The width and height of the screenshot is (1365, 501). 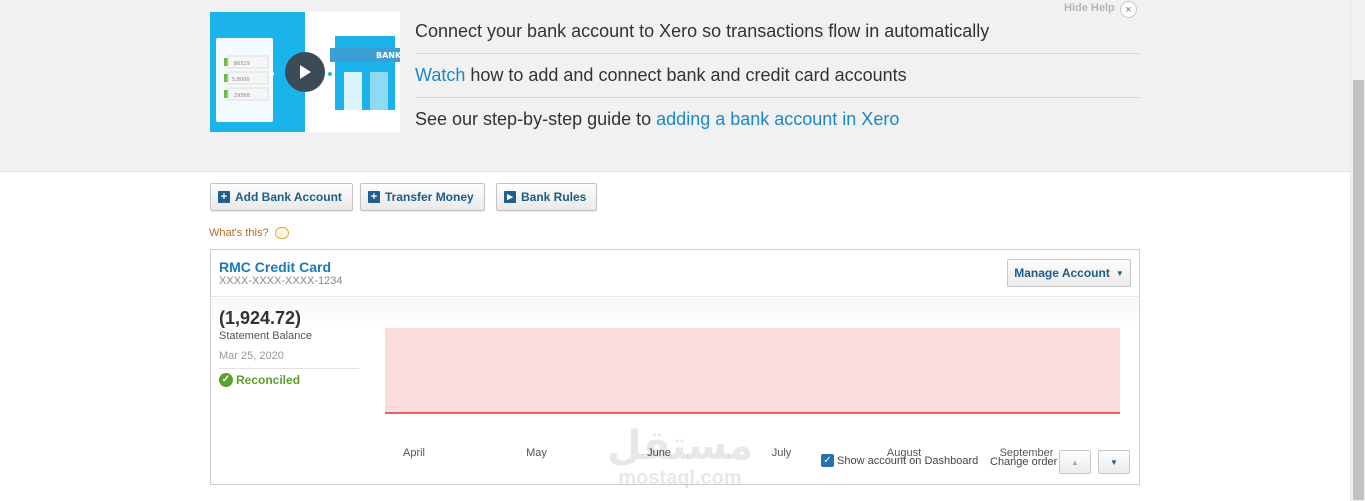 What do you see at coordinates (242, 96) in the screenshot?
I see `video-amount-3: 29568` at bounding box center [242, 96].